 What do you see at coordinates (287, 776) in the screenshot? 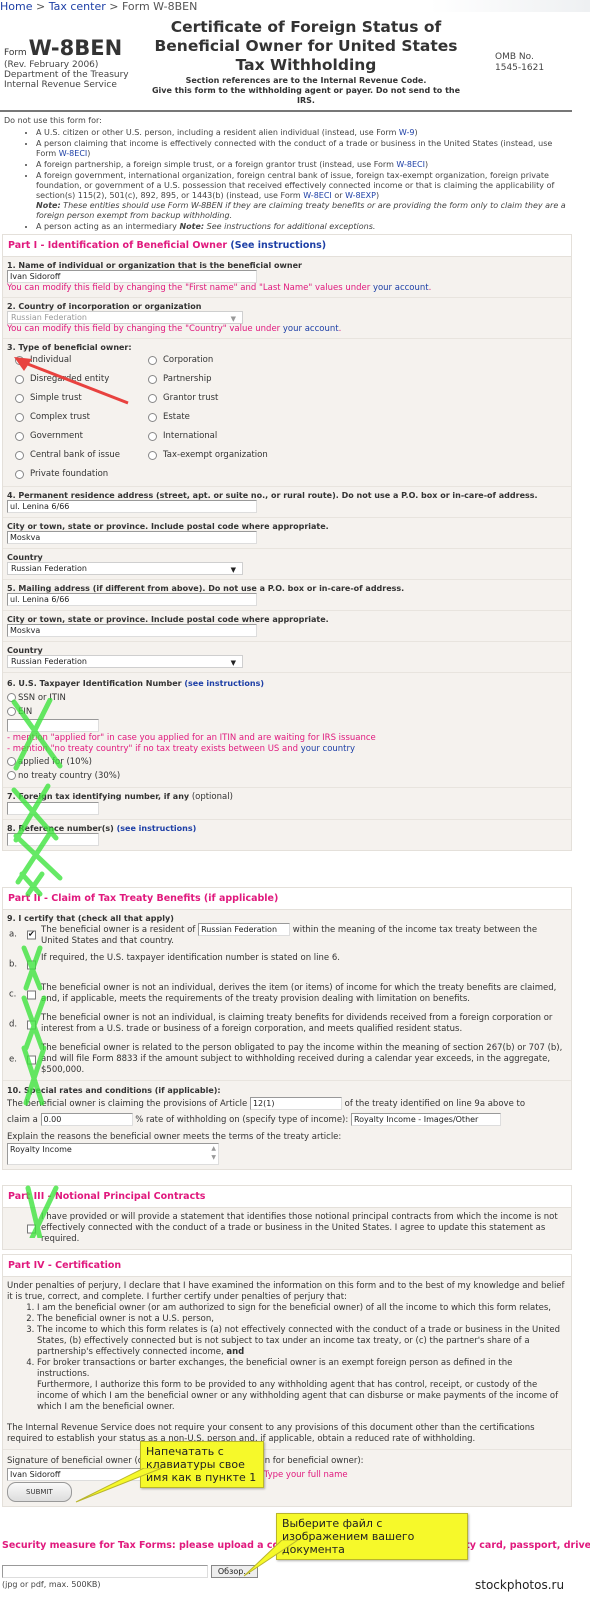
I see `radio-no-treaty-country: no treaty country (30%)` at bounding box center [287, 776].